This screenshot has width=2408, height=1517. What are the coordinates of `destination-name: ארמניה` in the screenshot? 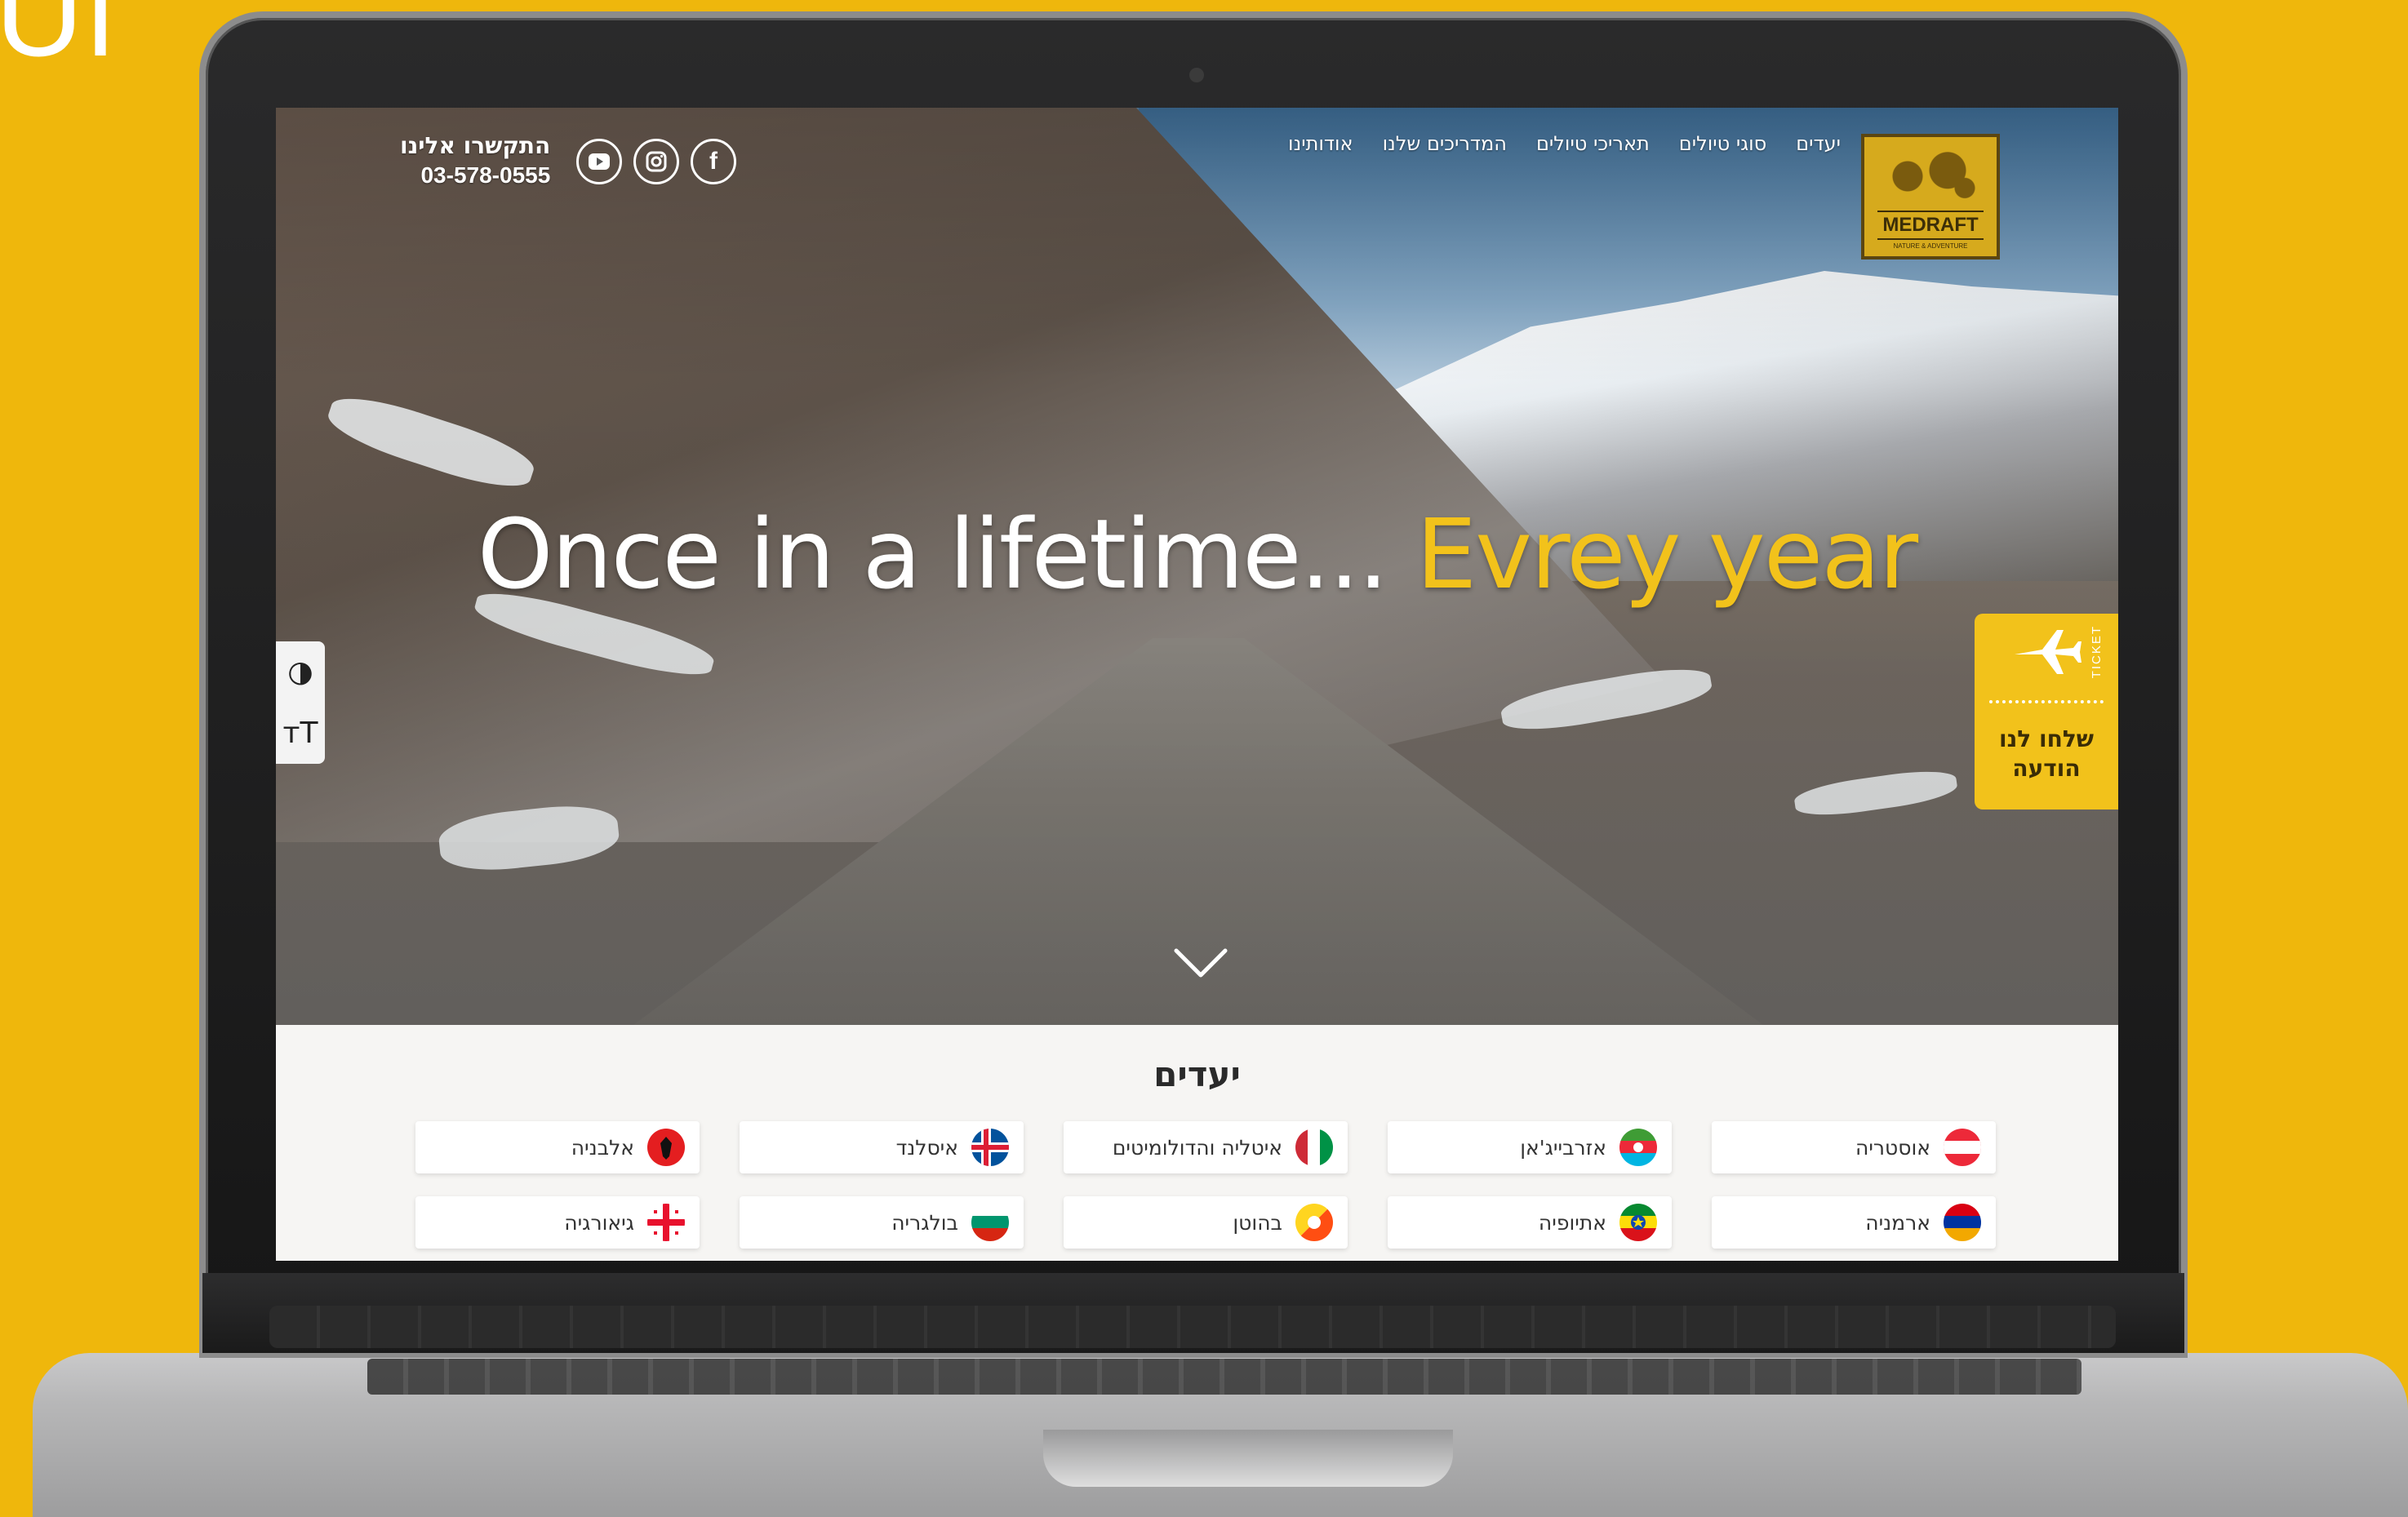 It's located at (1897, 1223).